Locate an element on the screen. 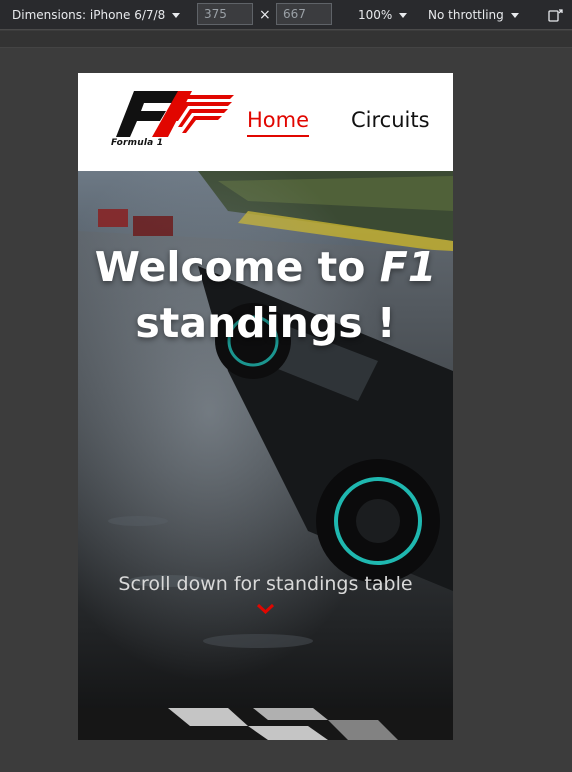  dimensions-dropdown: Dimensions: iPhone 6/7/8 is located at coordinates (96, 15).